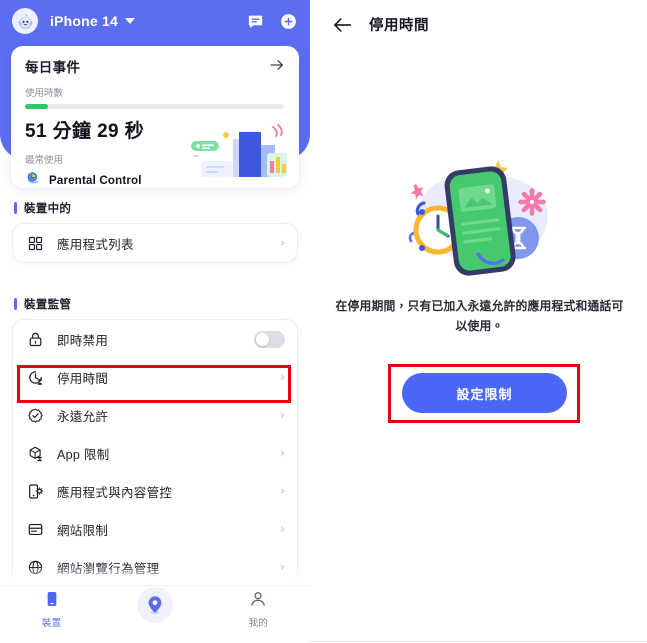 This screenshot has width=647, height=643. What do you see at coordinates (155, 66) in the screenshot?
I see `usage-card-header: 每日事件` at bounding box center [155, 66].